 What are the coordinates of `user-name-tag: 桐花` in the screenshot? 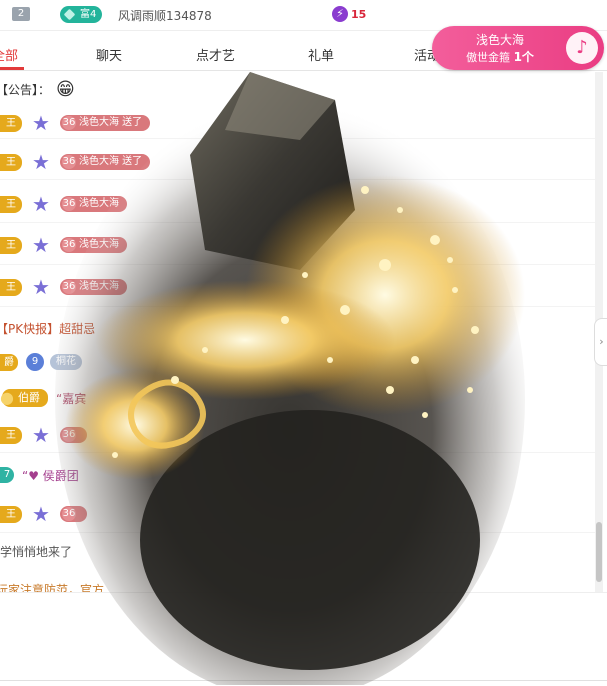 It's located at (66, 362).